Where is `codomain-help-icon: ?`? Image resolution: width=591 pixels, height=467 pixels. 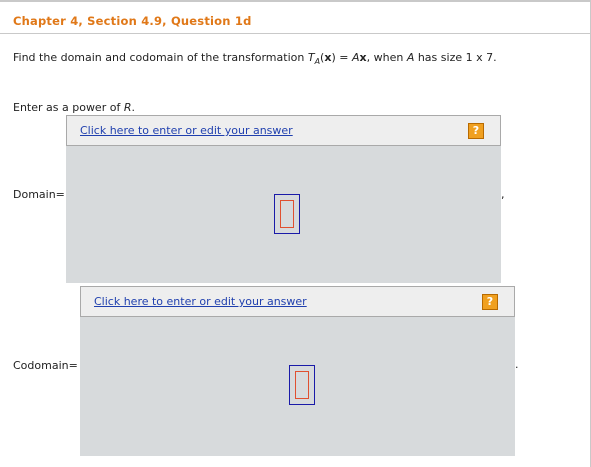
codomain-help-icon: ? is located at coordinates (490, 302).